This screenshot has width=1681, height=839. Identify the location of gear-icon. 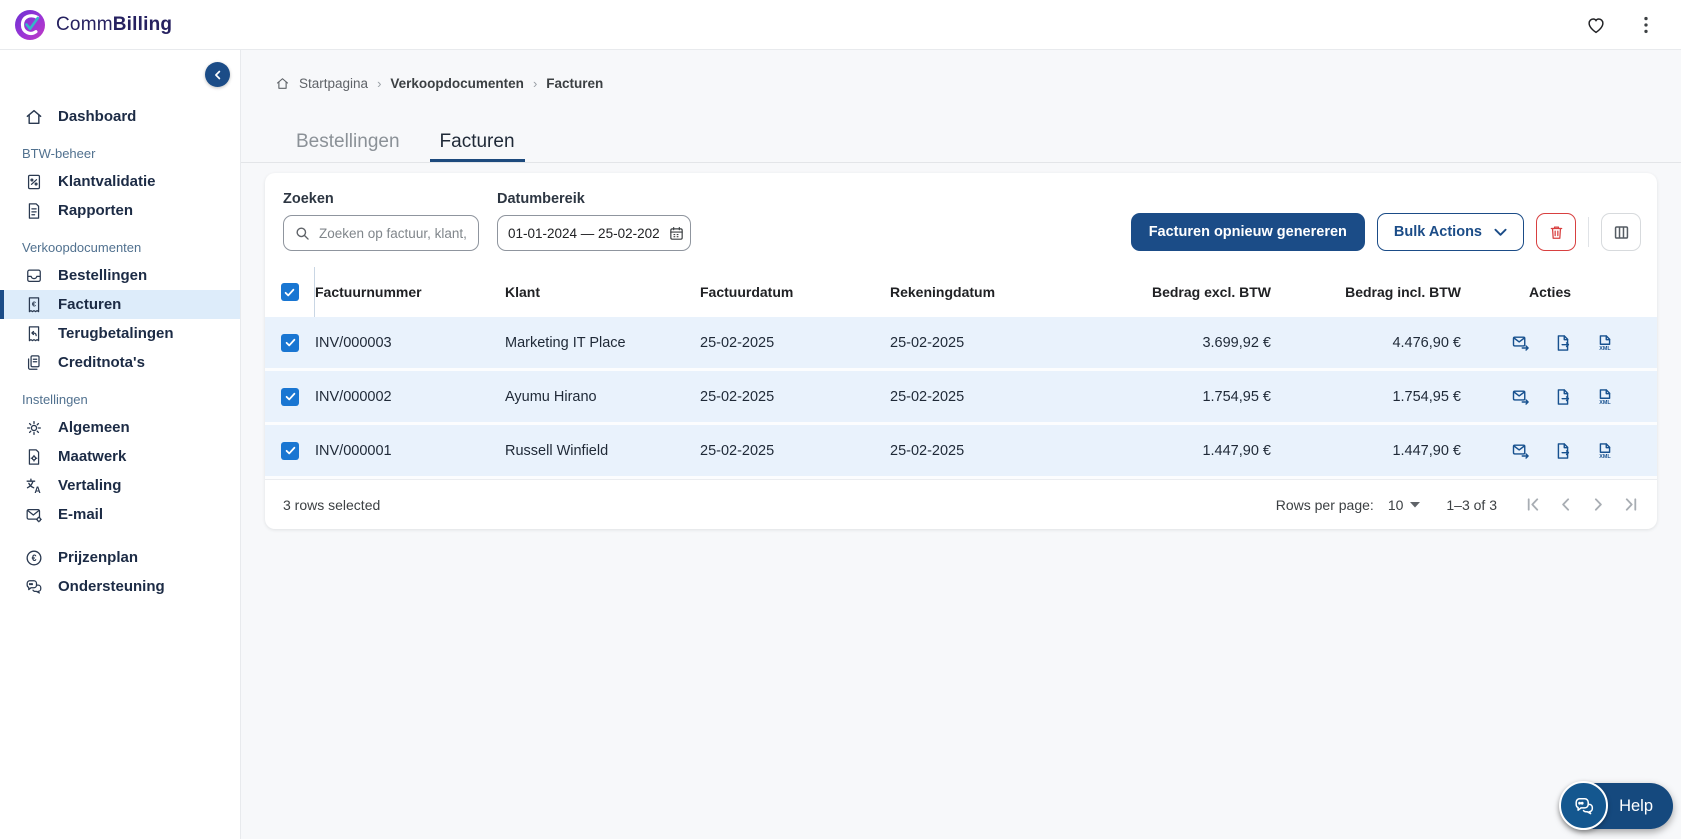
(34, 428).